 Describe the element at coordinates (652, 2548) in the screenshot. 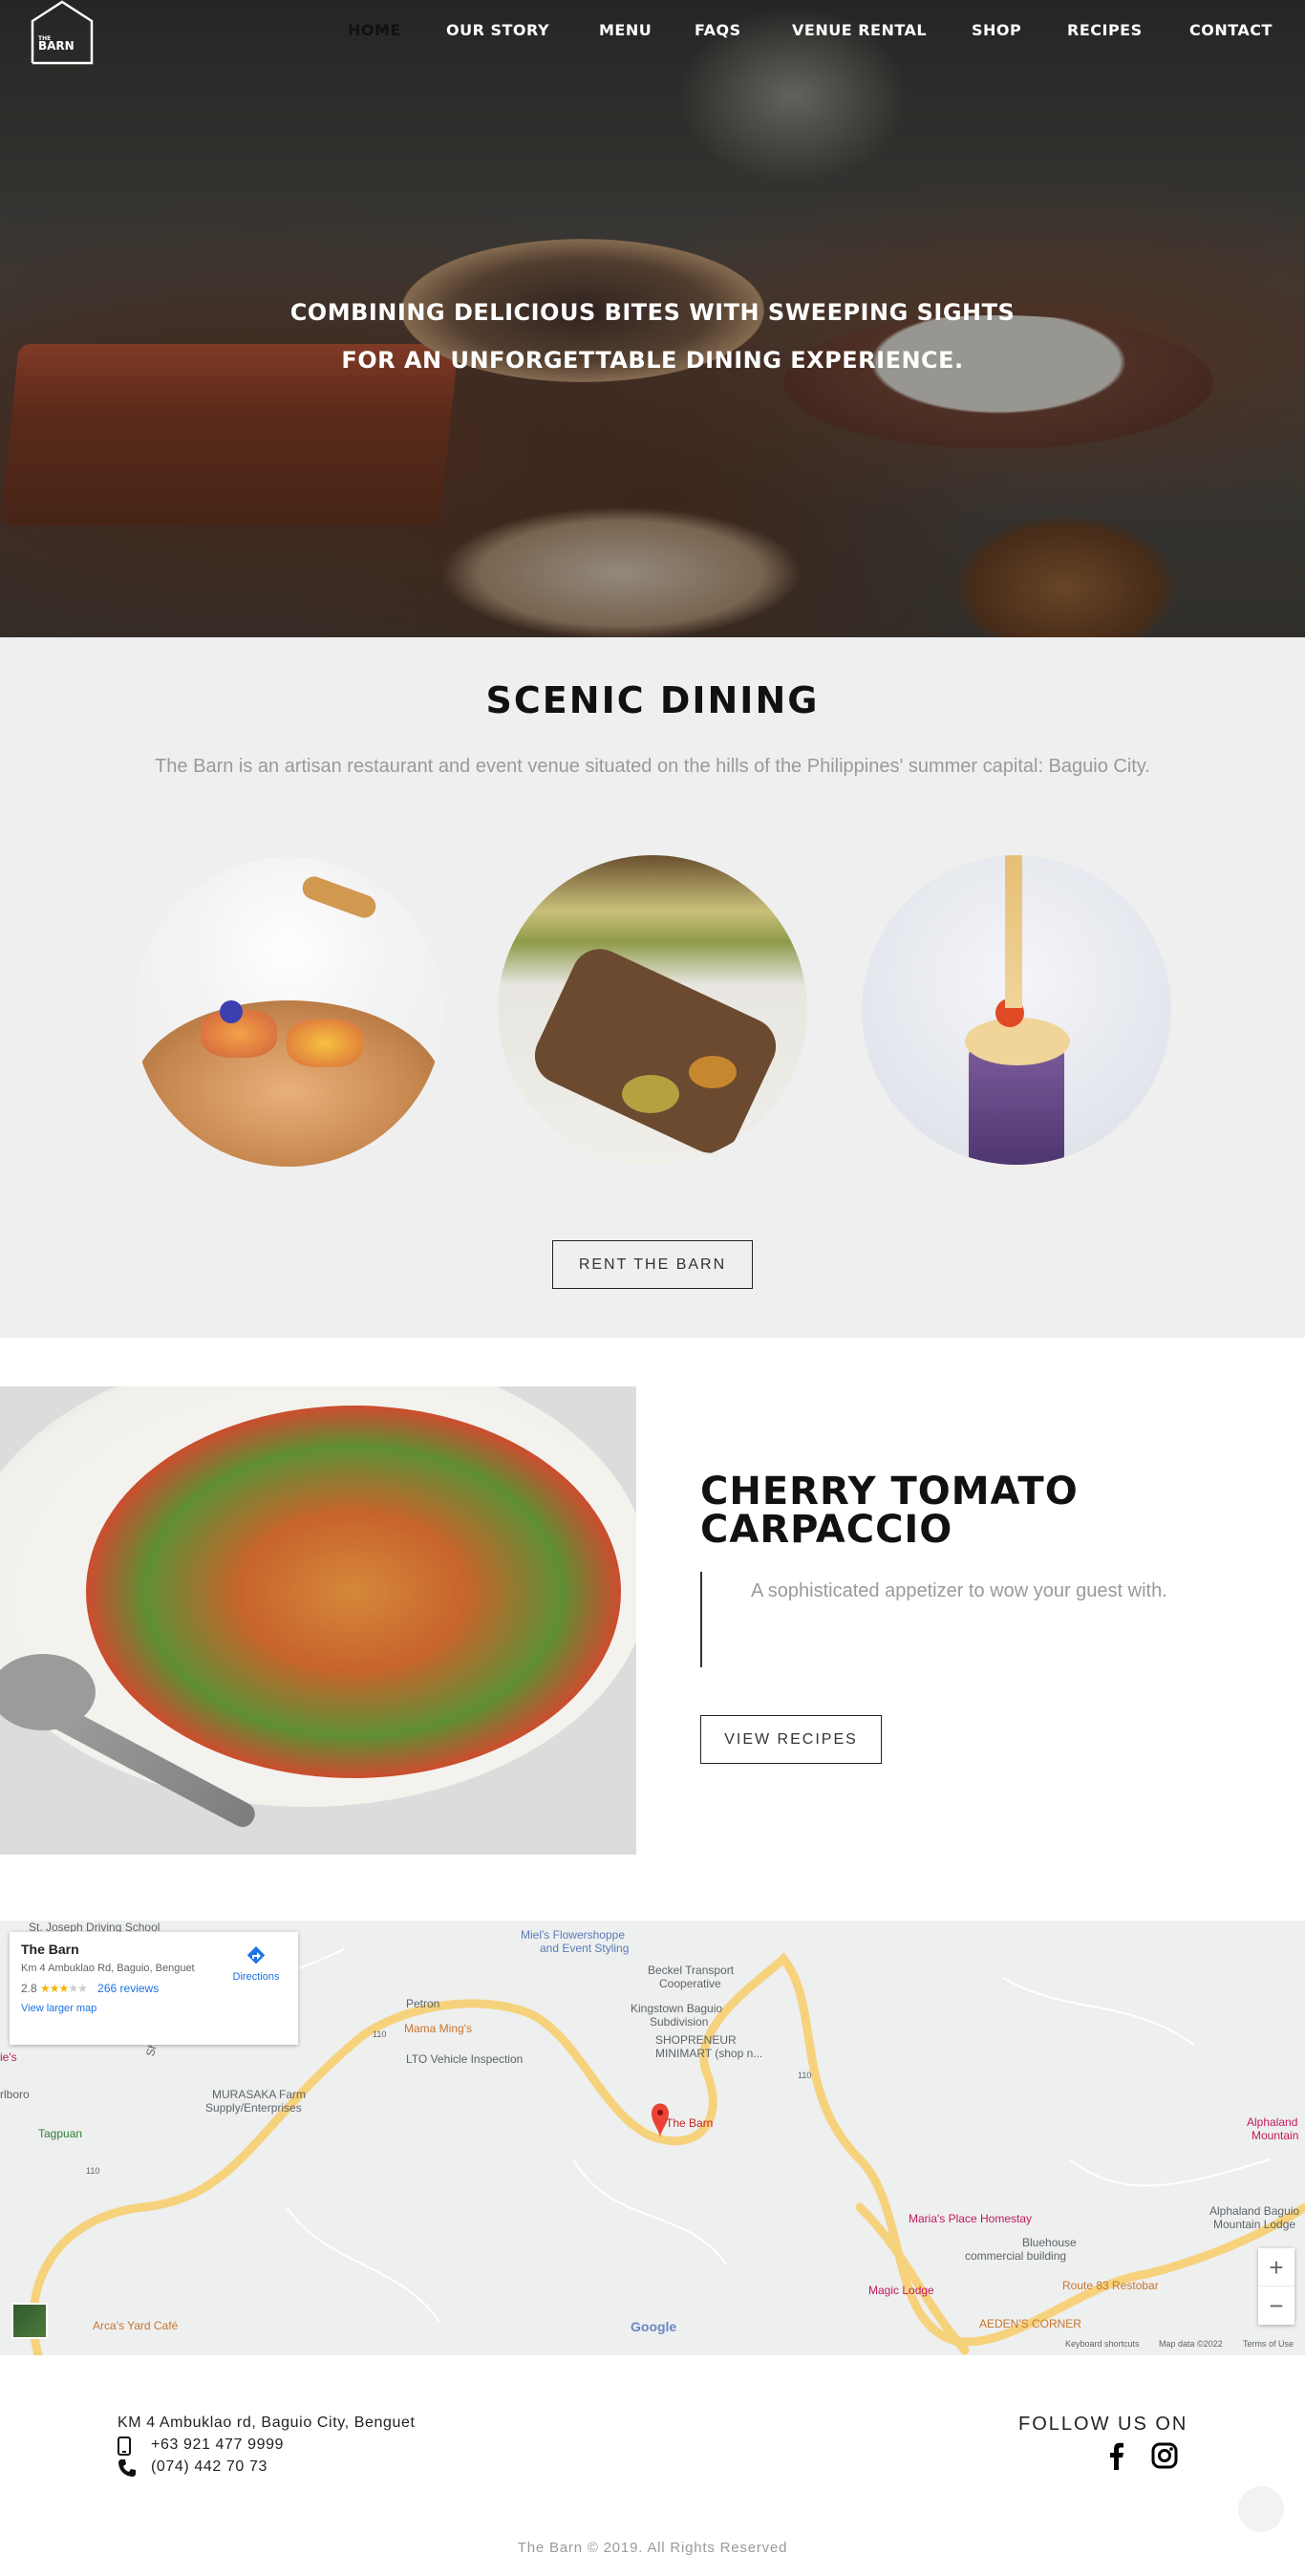

I see `copyright: The Barn © 2019. All Rights Reserved` at that location.